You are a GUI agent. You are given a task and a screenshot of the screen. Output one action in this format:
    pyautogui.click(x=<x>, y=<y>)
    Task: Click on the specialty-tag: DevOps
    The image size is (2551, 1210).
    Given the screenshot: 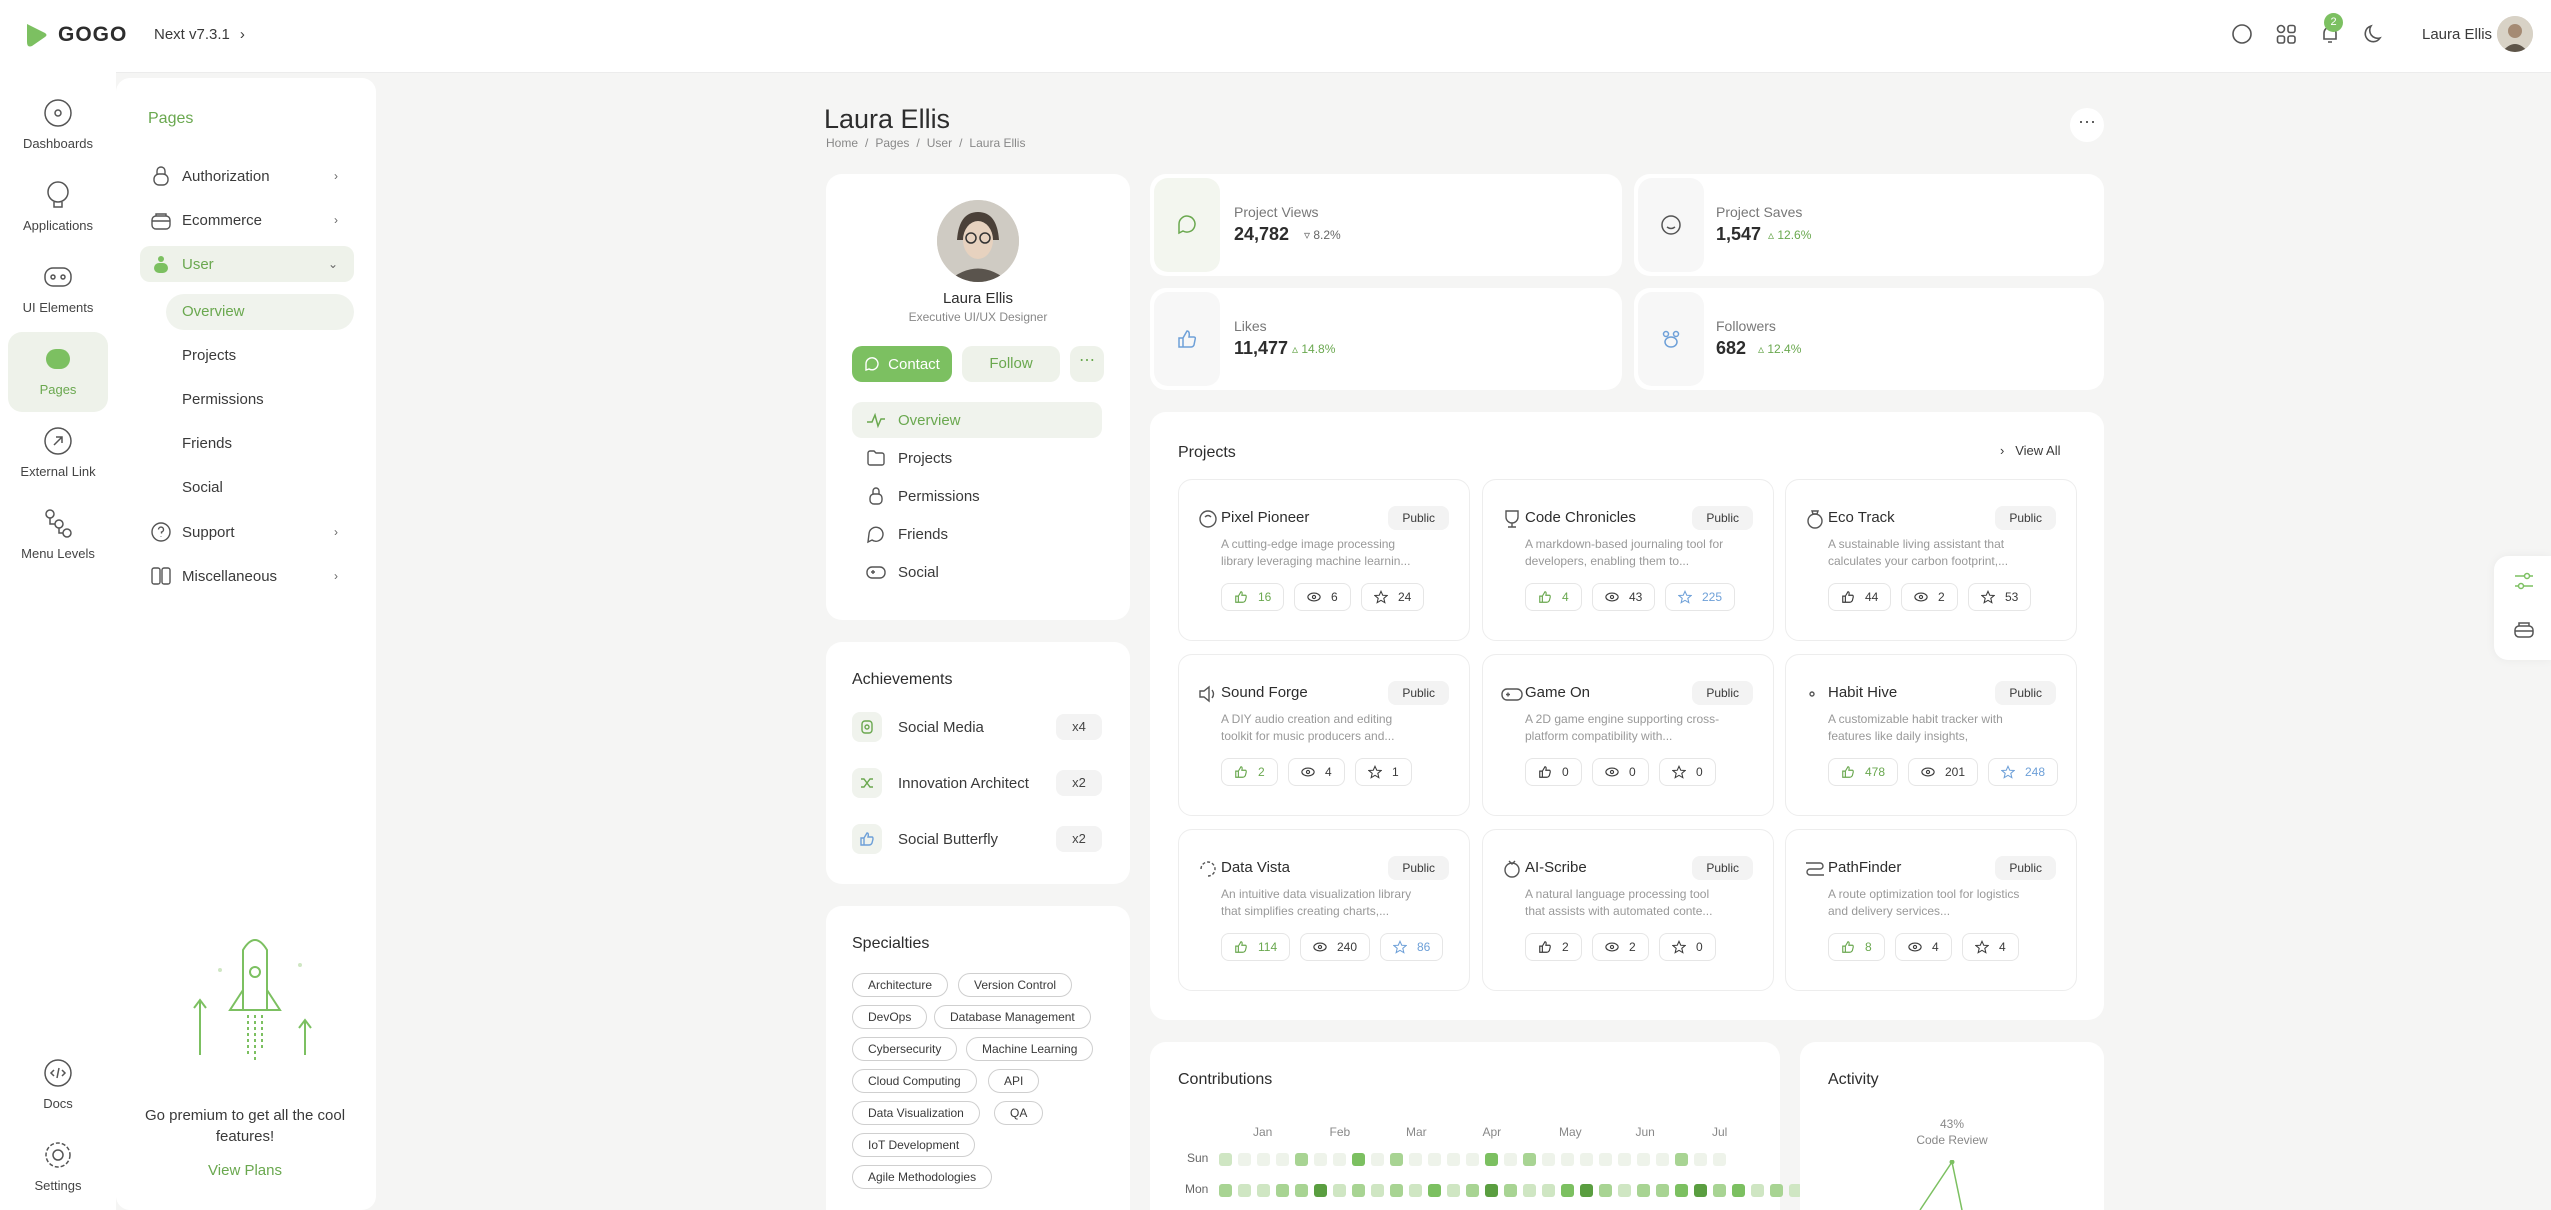 What is the action you would take?
    pyautogui.click(x=890, y=1017)
    